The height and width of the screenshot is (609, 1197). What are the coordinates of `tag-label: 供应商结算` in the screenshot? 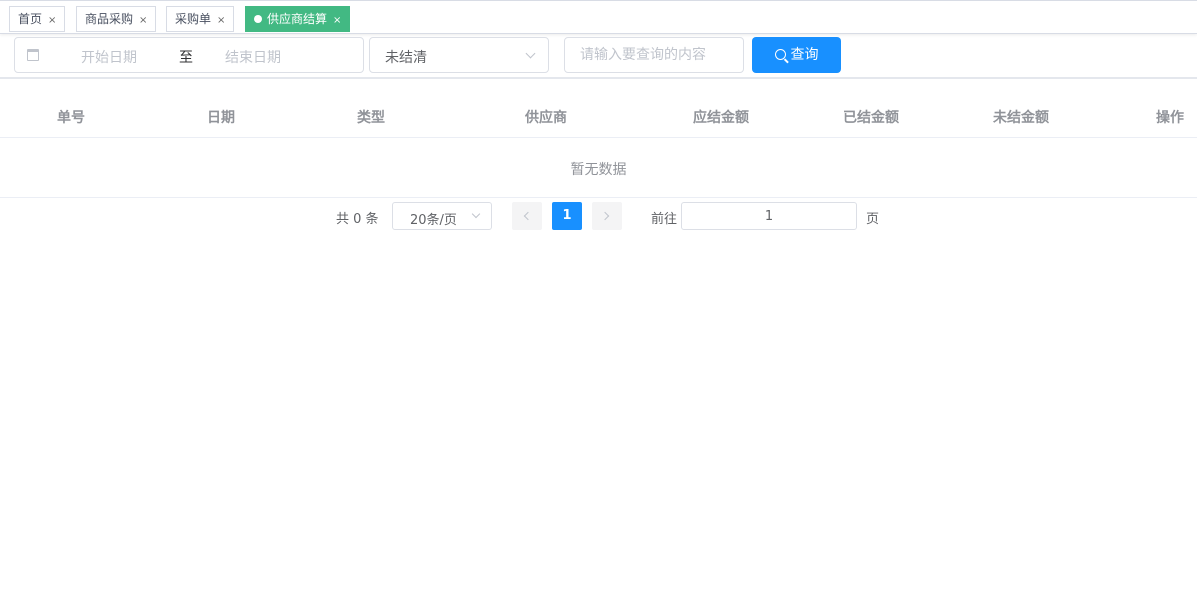 It's located at (297, 19).